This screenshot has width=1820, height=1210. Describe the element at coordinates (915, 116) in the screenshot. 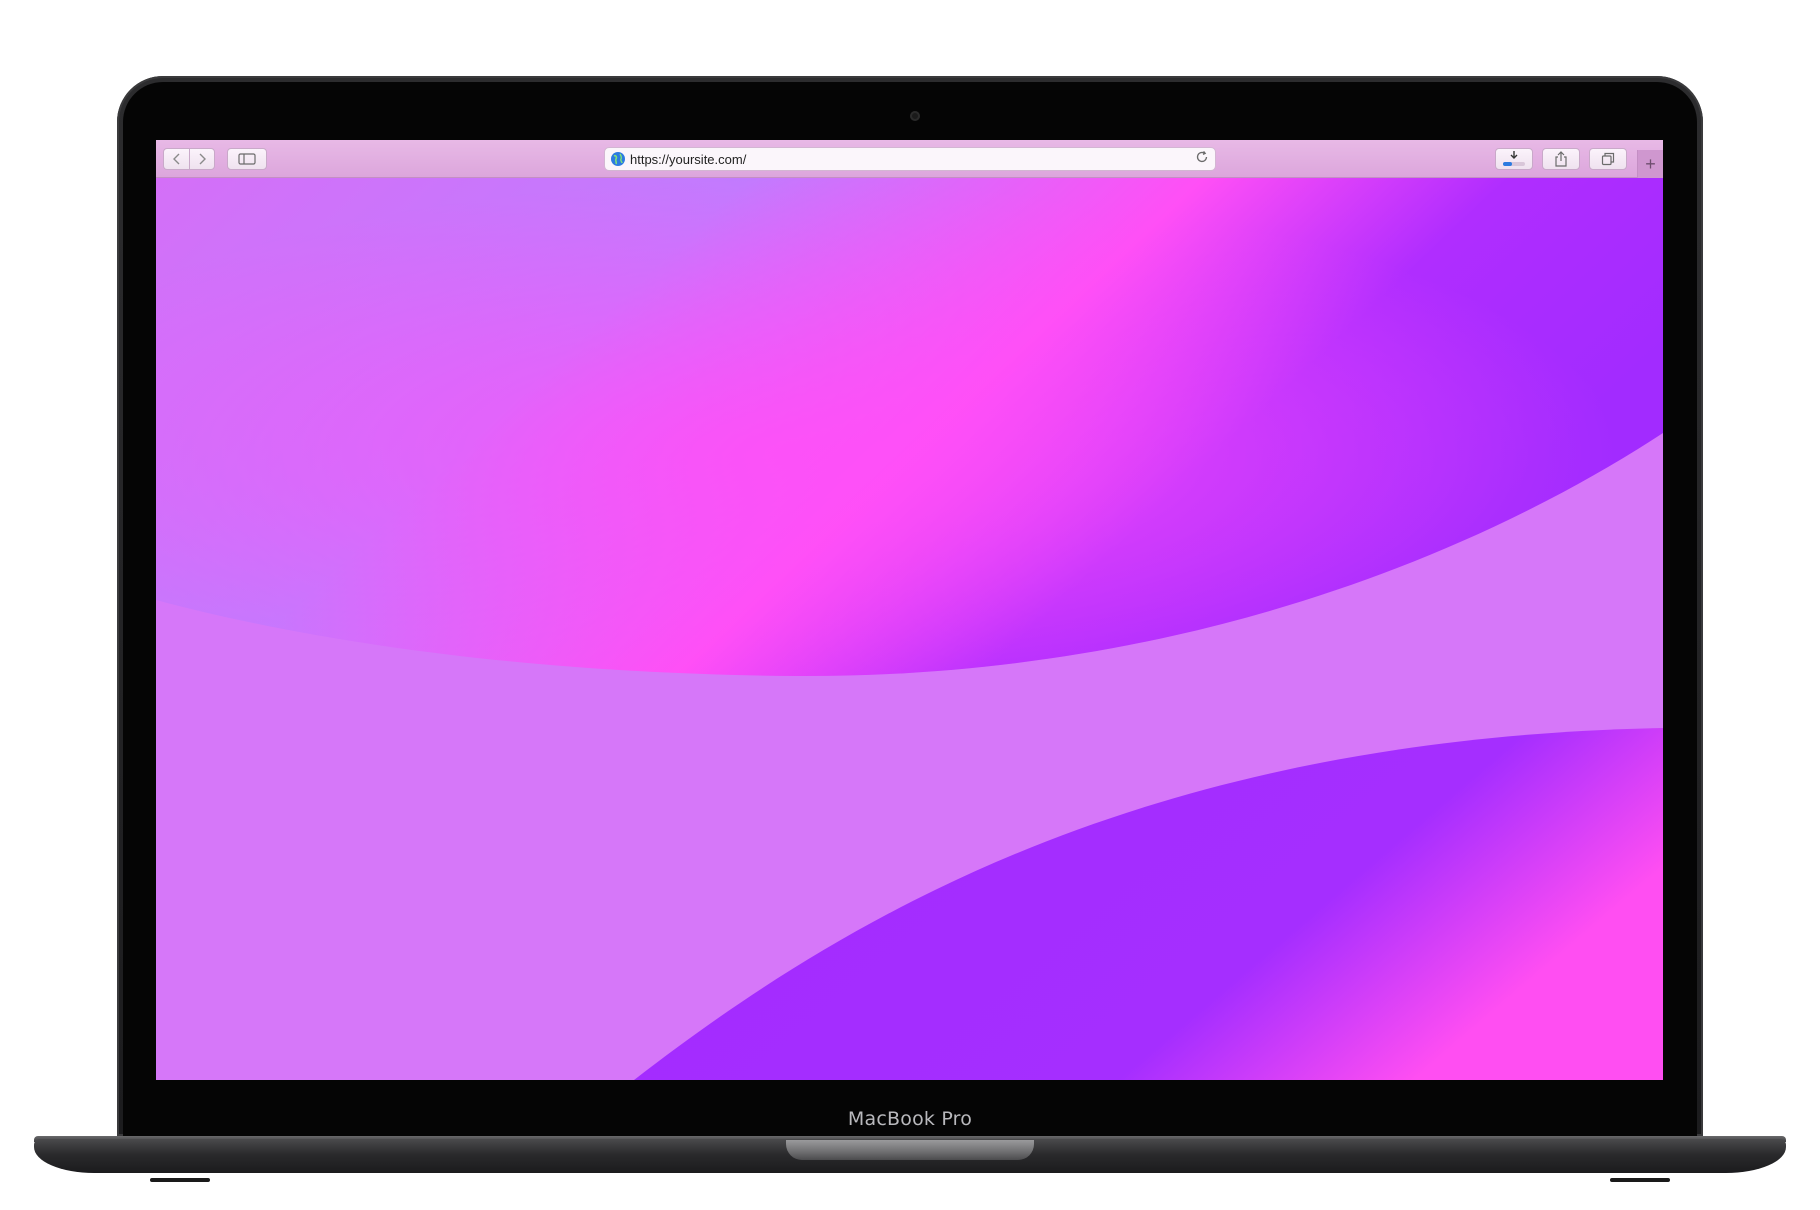

I see `camera-icon` at that location.